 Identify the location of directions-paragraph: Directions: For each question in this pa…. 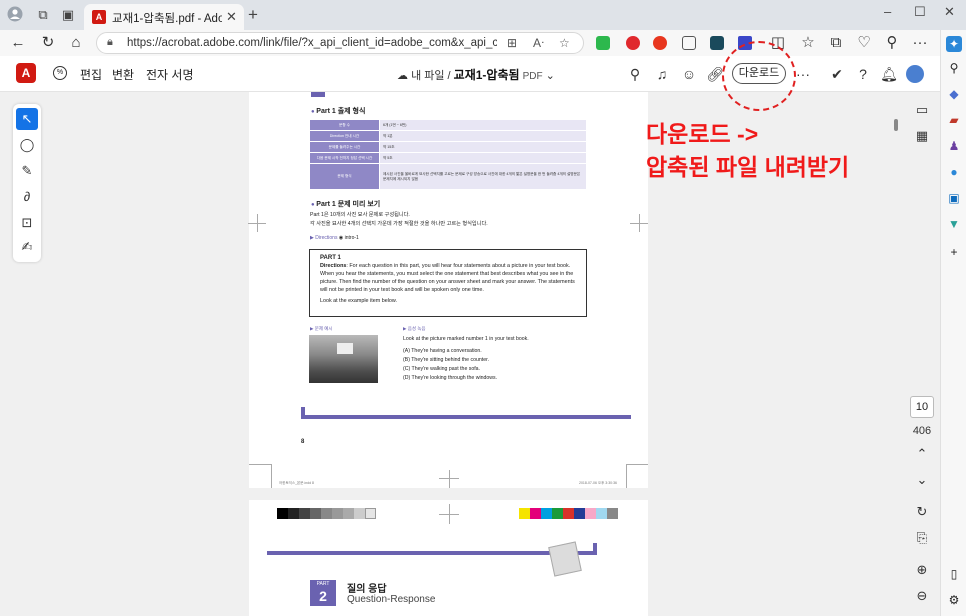
(448, 278).